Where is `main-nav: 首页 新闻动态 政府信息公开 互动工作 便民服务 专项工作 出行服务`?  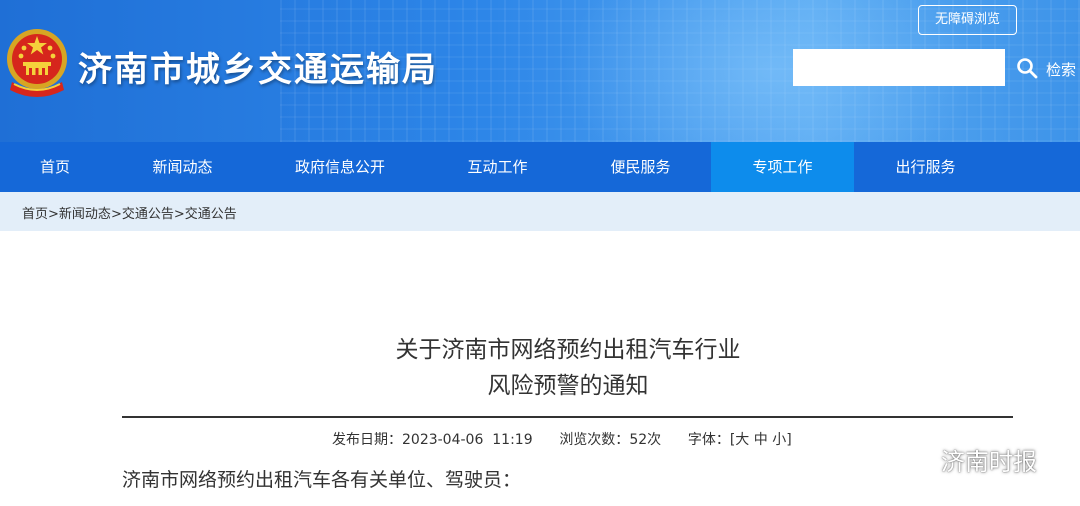
main-nav: 首页 新闻动态 政府信息公开 互动工作 便民服务 专项工作 出行服务 is located at coordinates (540, 167).